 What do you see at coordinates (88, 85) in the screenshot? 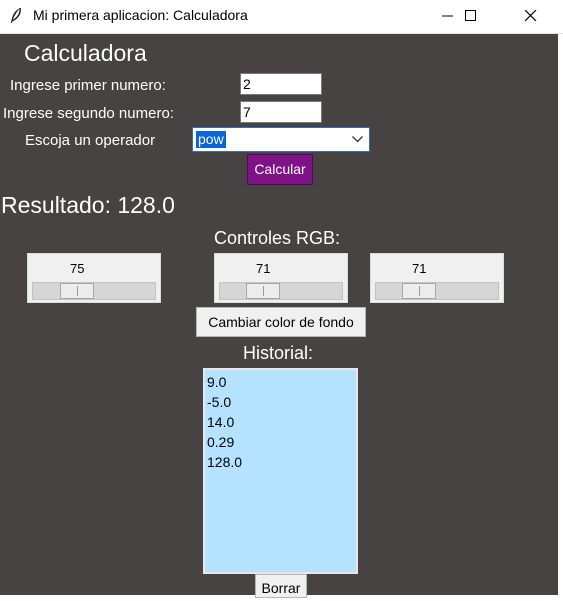
I see `first-number-label: Ingrese primer numero:` at bounding box center [88, 85].